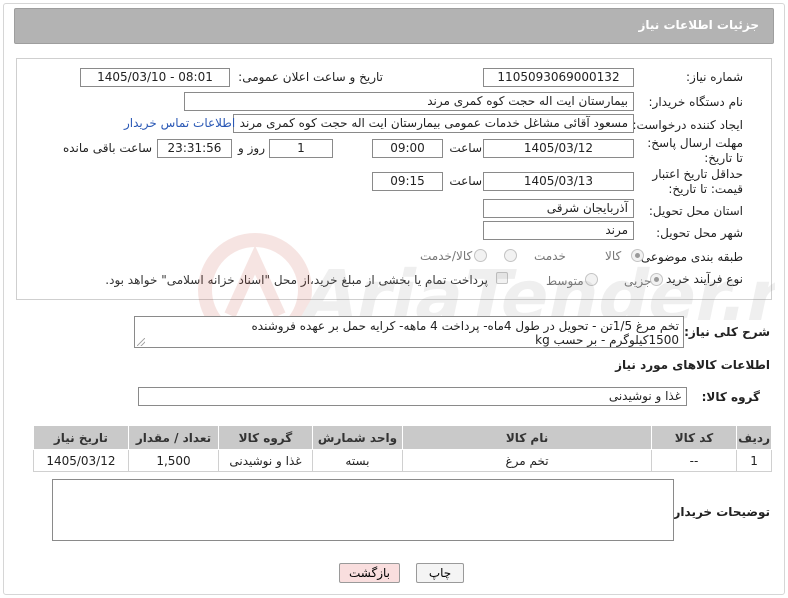 This screenshot has width=788, height=598. I want to click on buyer-notes-textarea, so click(363, 510).